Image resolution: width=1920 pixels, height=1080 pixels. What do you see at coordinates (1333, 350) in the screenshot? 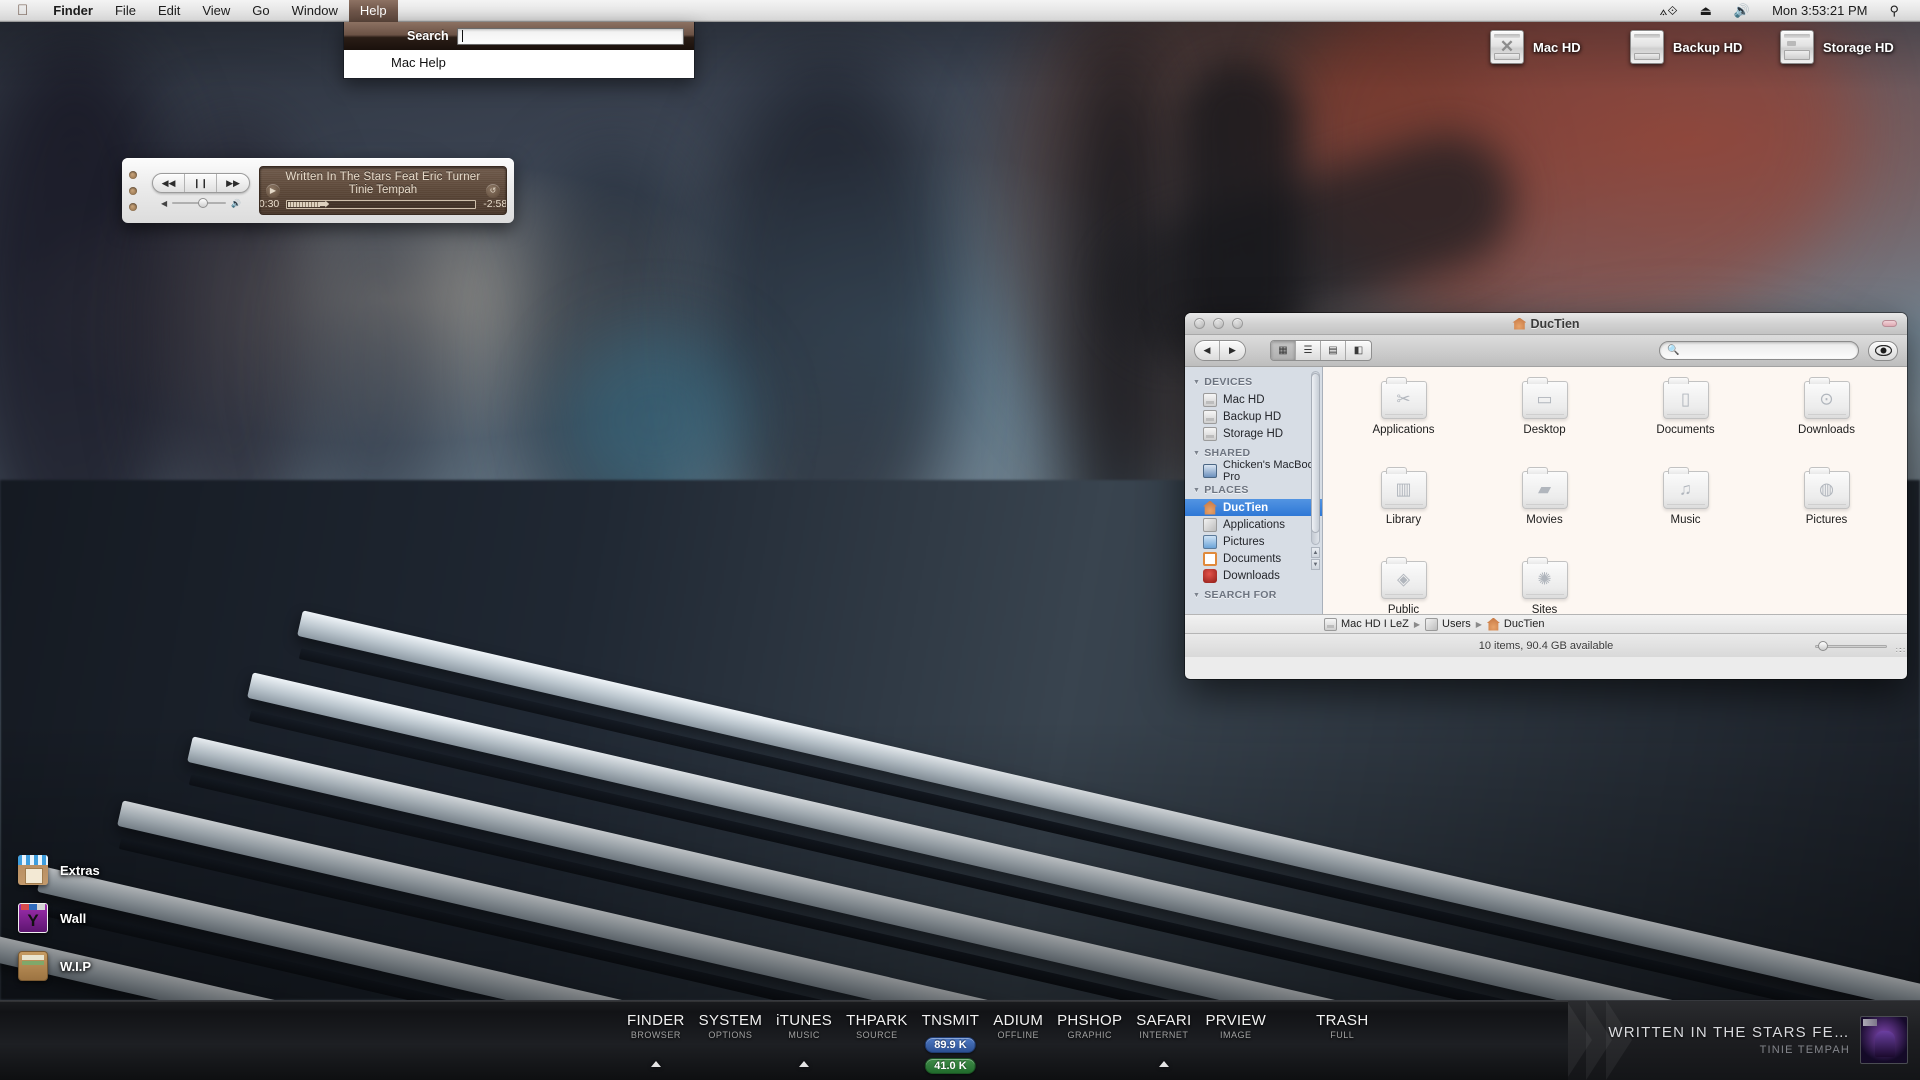
I see `column-view-icon: ▤` at bounding box center [1333, 350].